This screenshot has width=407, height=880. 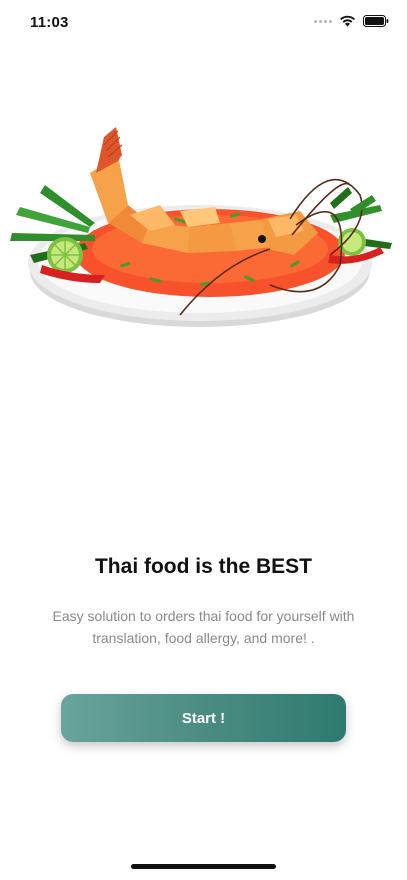 I want to click on status-icons, so click(x=351, y=21).